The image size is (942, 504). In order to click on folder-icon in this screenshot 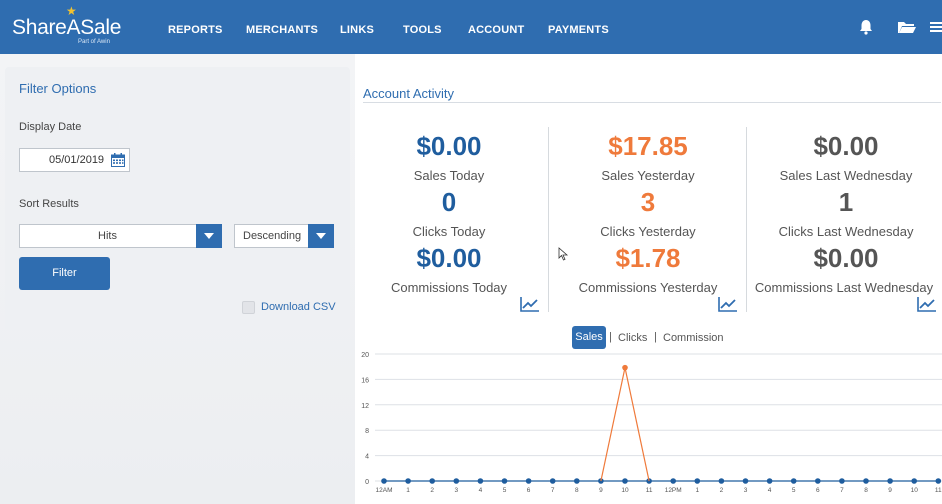, I will do `click(907, 27)`.